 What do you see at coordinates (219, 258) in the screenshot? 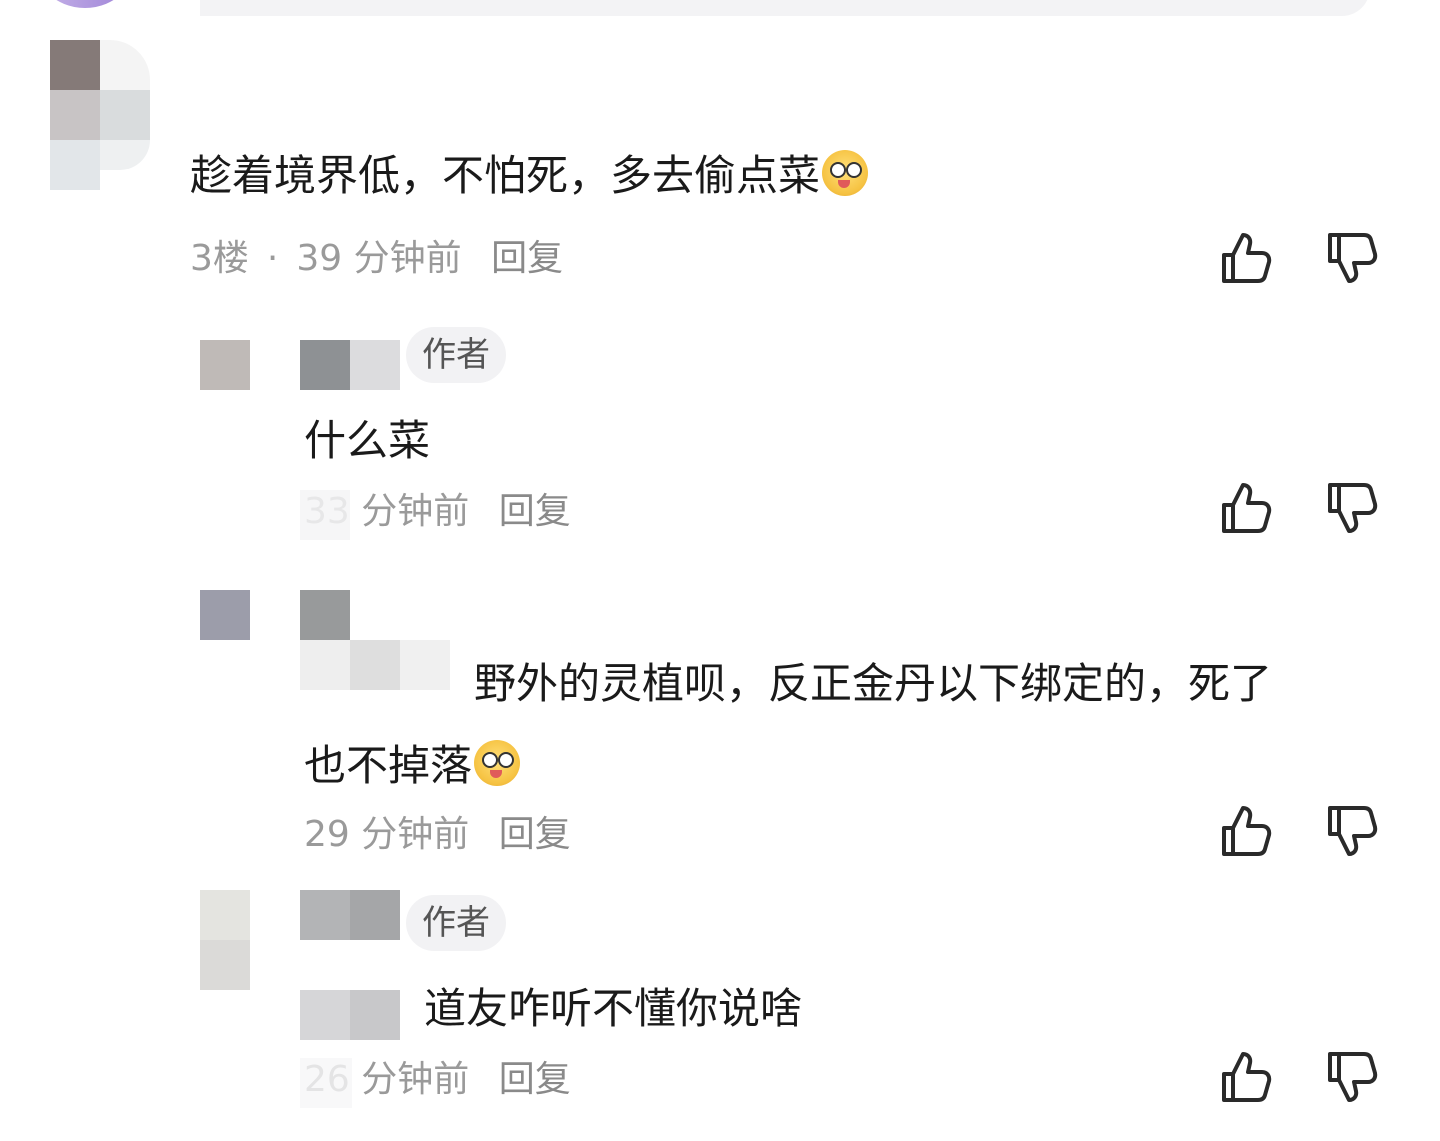
I see `floor-label: 3楼` at bounding box center [219, 258].